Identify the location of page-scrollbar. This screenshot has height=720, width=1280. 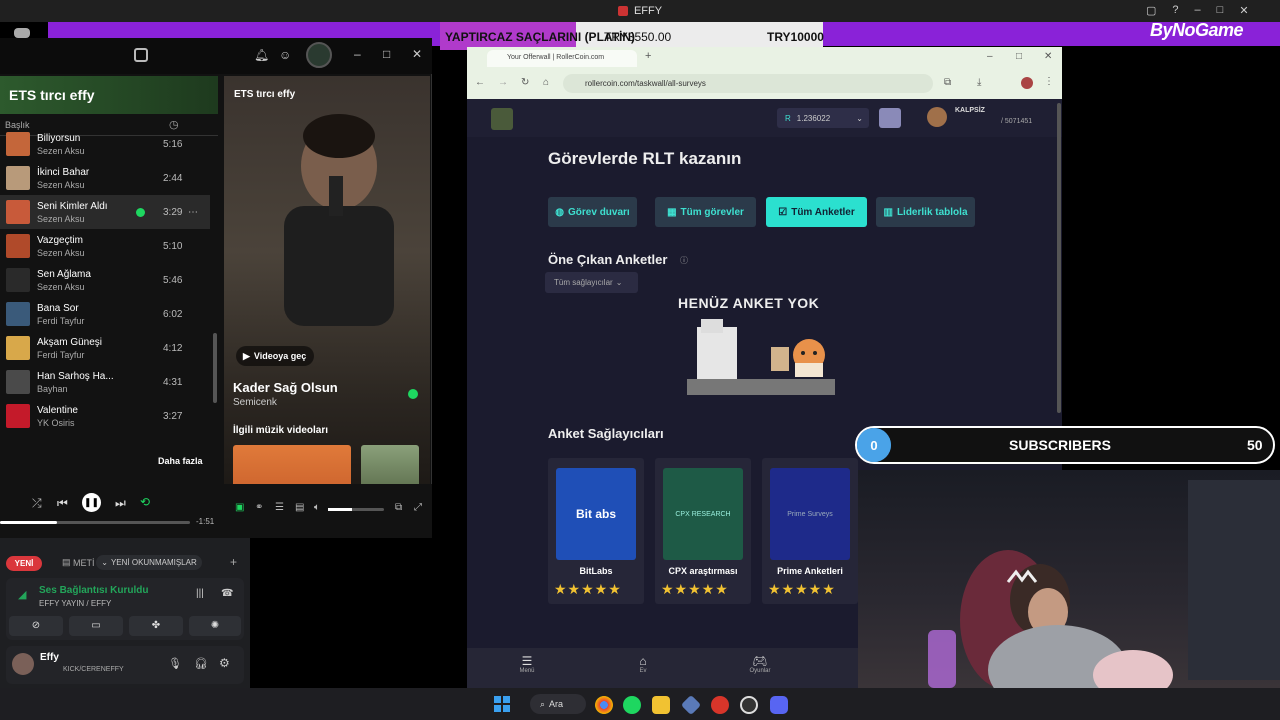
(1059, 258).